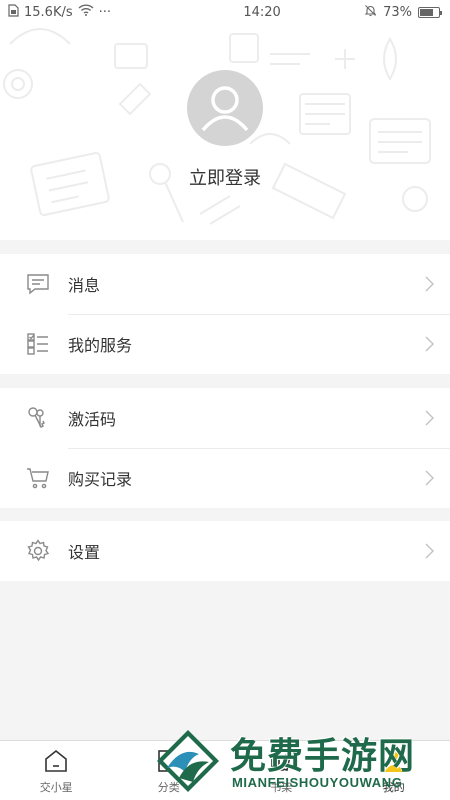 Image resolution: width=450 pixels, height=800 pixels. I want to click on status-right: 73%, so click(407, 12).